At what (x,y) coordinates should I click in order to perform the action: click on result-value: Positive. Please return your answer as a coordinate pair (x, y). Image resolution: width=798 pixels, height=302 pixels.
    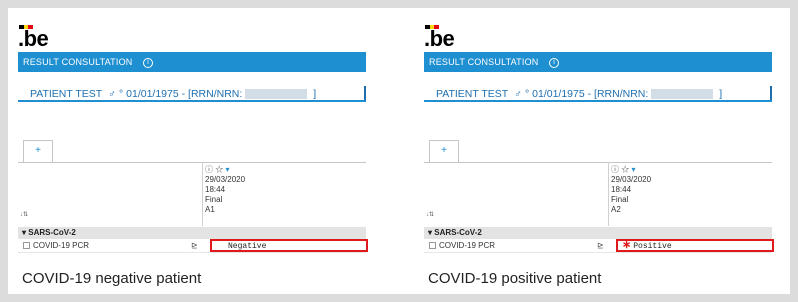
    Looking at the image, I should click on (652, 246).